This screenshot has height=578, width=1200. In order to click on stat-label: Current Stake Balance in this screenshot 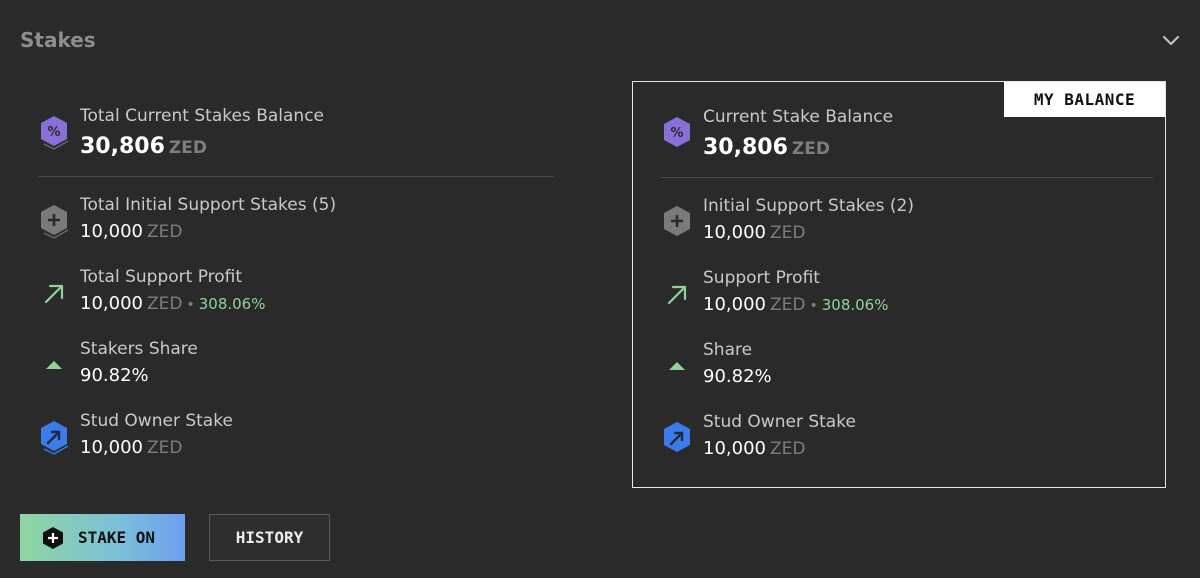, I will do `click(798, 117)`.